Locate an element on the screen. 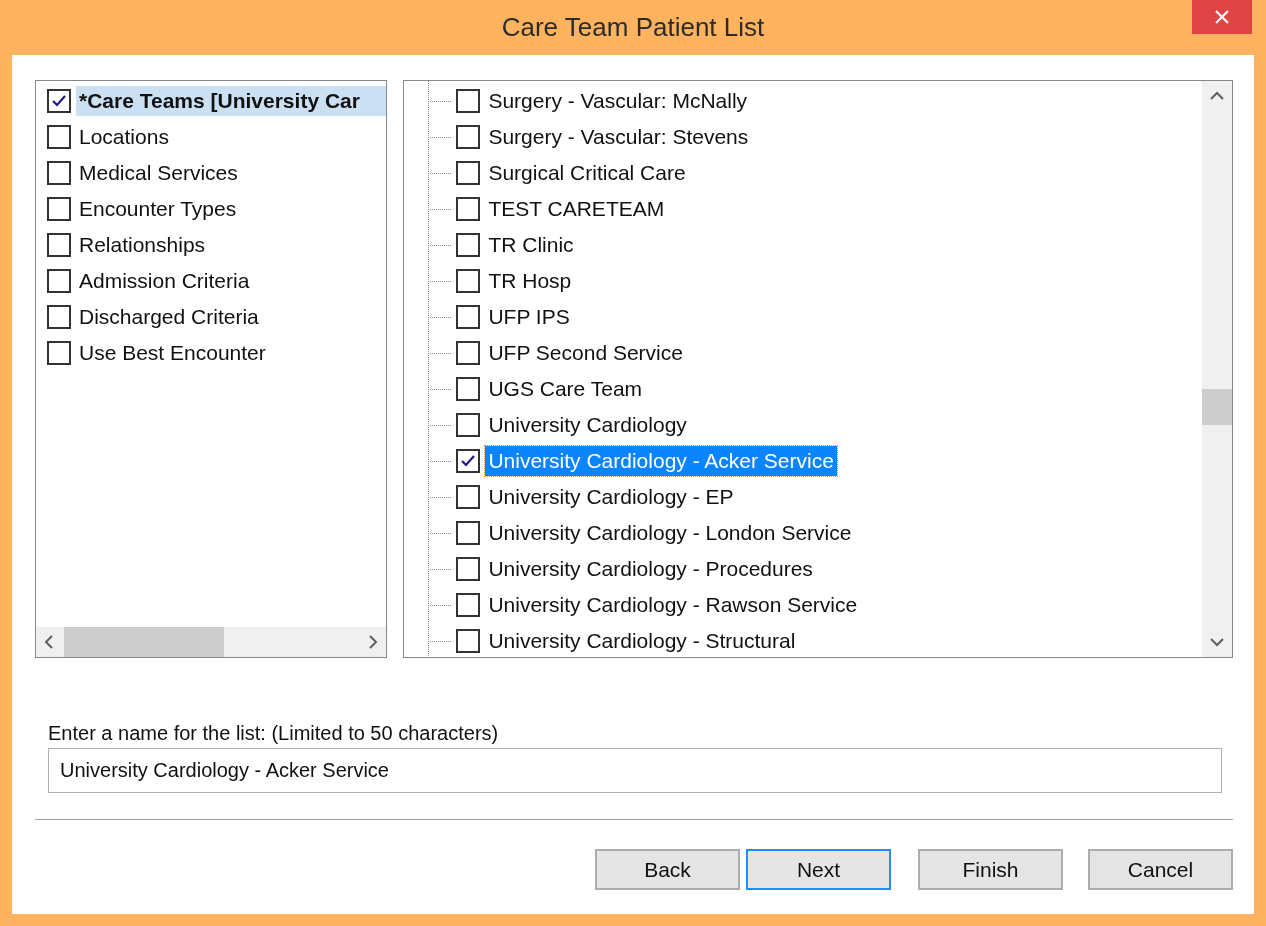  horizontal-scrollbar is located at coordinates (211, 642).